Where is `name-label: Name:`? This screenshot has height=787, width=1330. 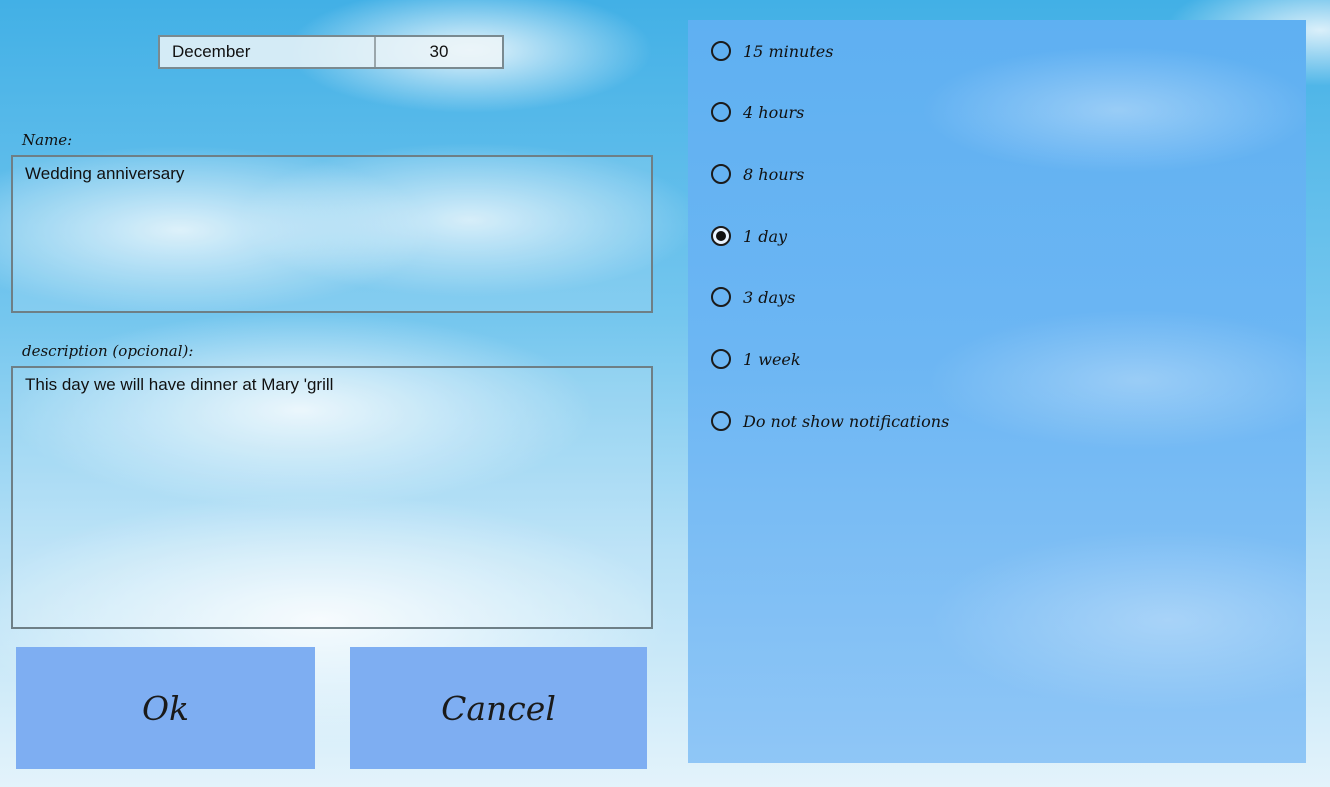 name-label: Name: is located at coordinates (47, 140).